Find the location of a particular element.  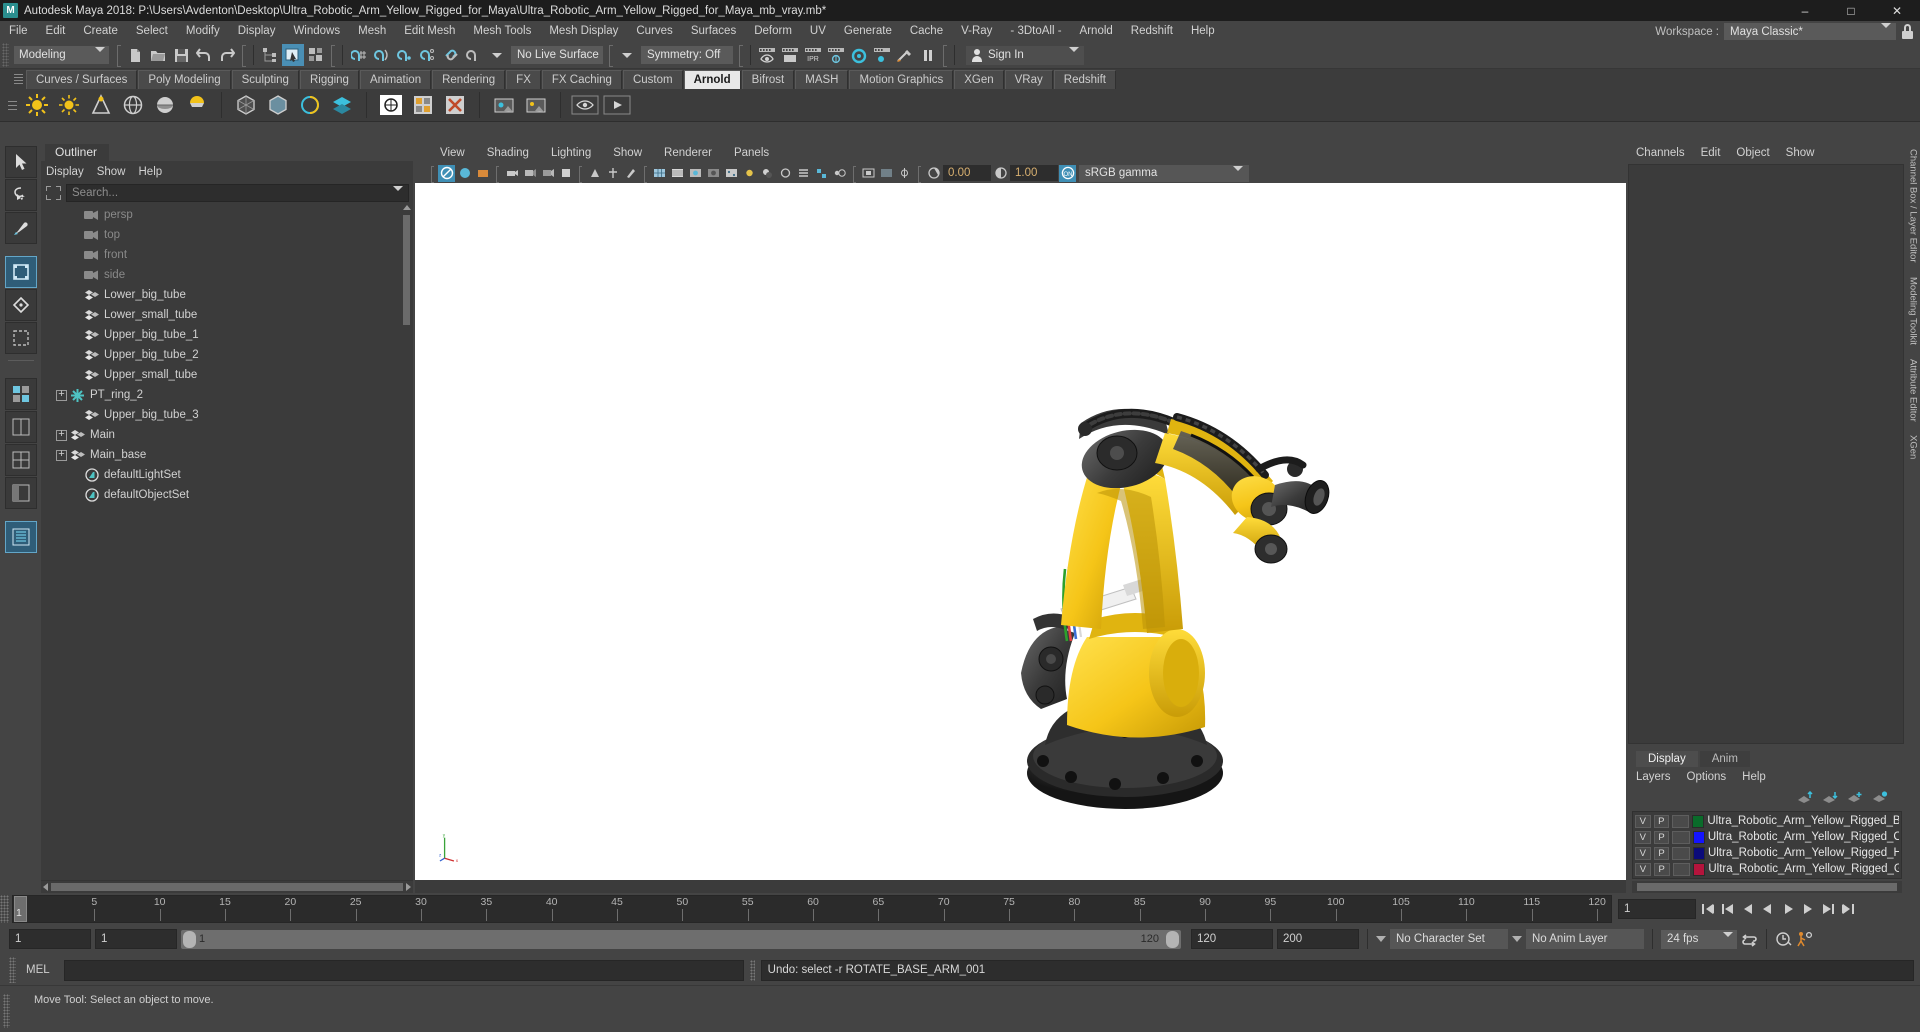

scroll-up-icon is located at coordinates (406, 207).